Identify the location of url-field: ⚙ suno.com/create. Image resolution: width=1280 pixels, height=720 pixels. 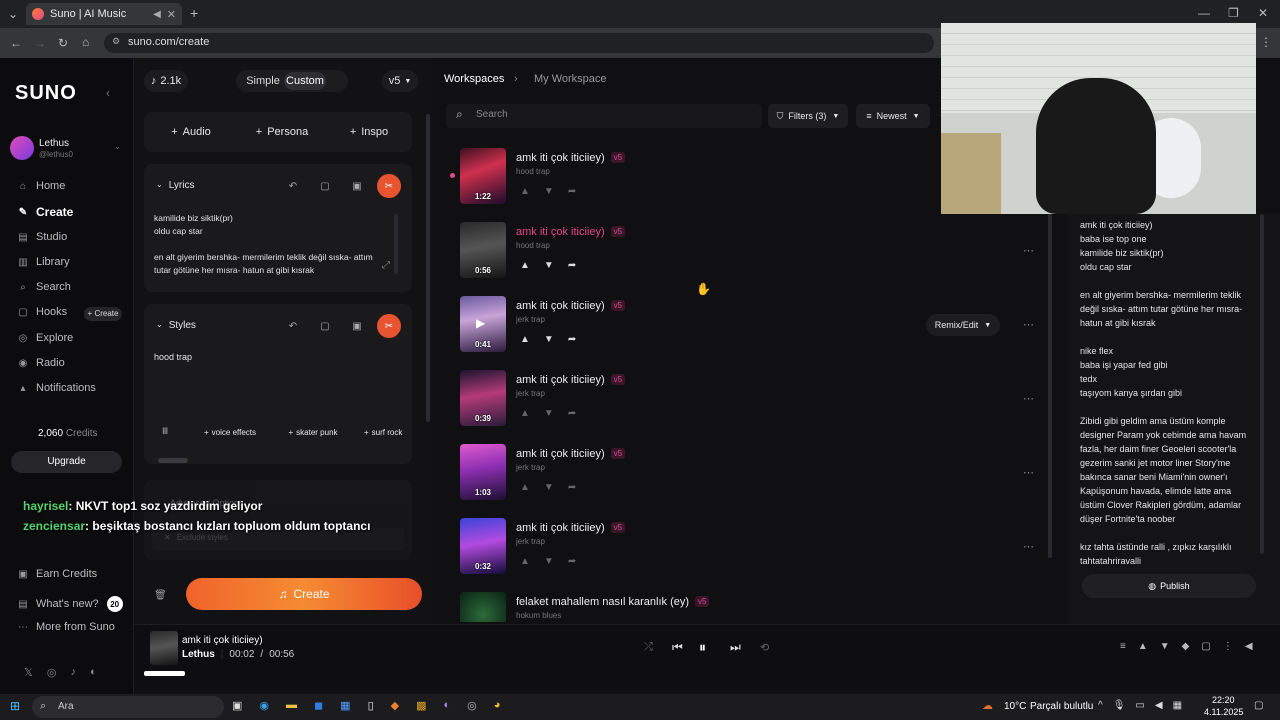
(519, 43).